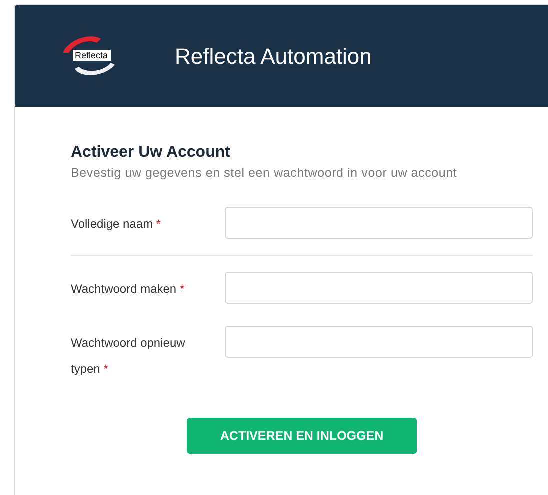  Describe the element at coordinates (302, 436) in the screenshot. I see `submit-button: ACTIVEREN EN INLOGGEN` at that location.